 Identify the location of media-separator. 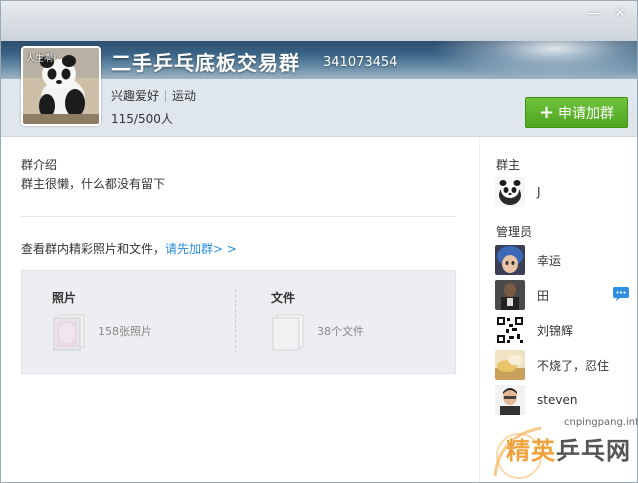
(235, 321).